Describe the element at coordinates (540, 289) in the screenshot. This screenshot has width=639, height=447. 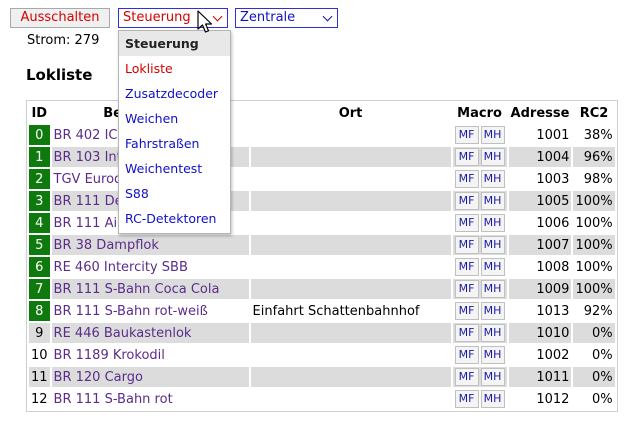
I see `loco-adresse: 1009` at that location.